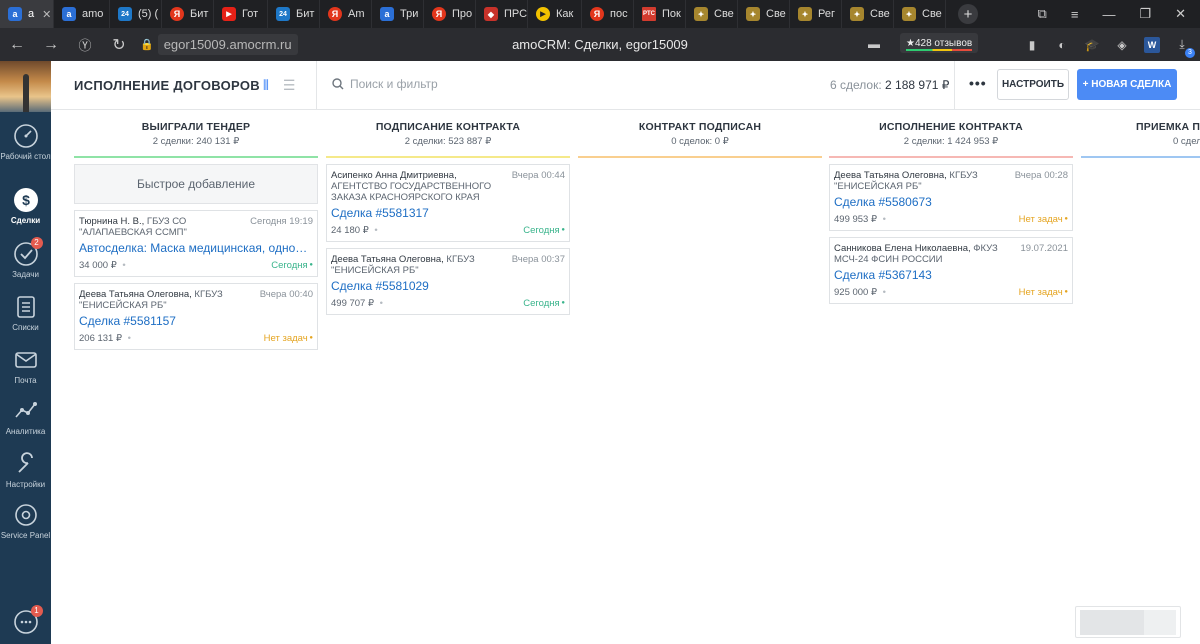 The image size is (1200, 644). Describe the element at coordinates (1127, 84) in the screenshot. I see `new-deal-button: + НОВАЯ СДЕЛКА` at that location.